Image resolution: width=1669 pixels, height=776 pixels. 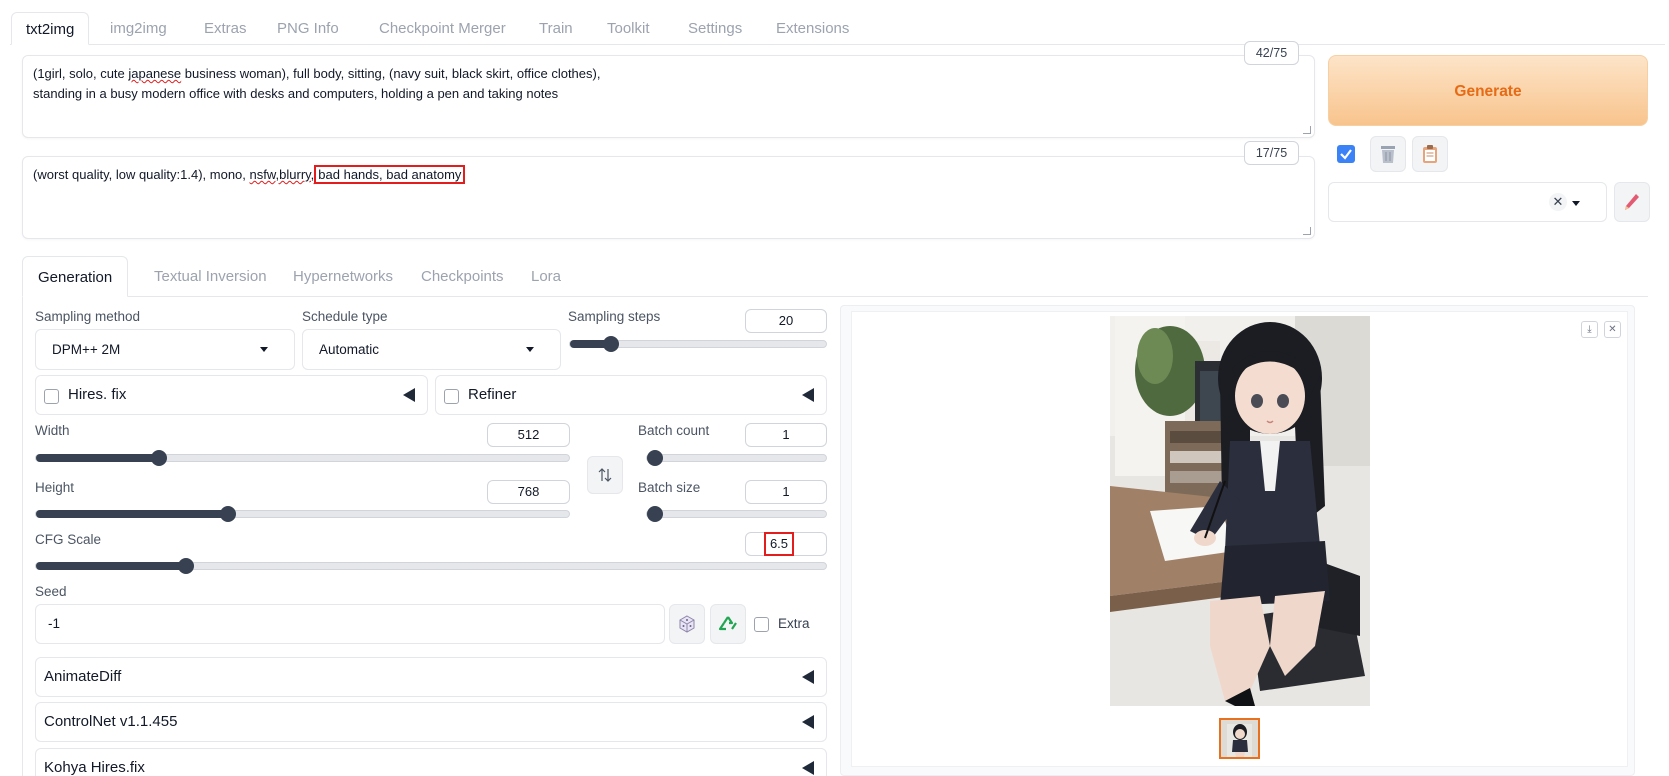 I want to click on random-seed-button, so click(x=687, y=624).